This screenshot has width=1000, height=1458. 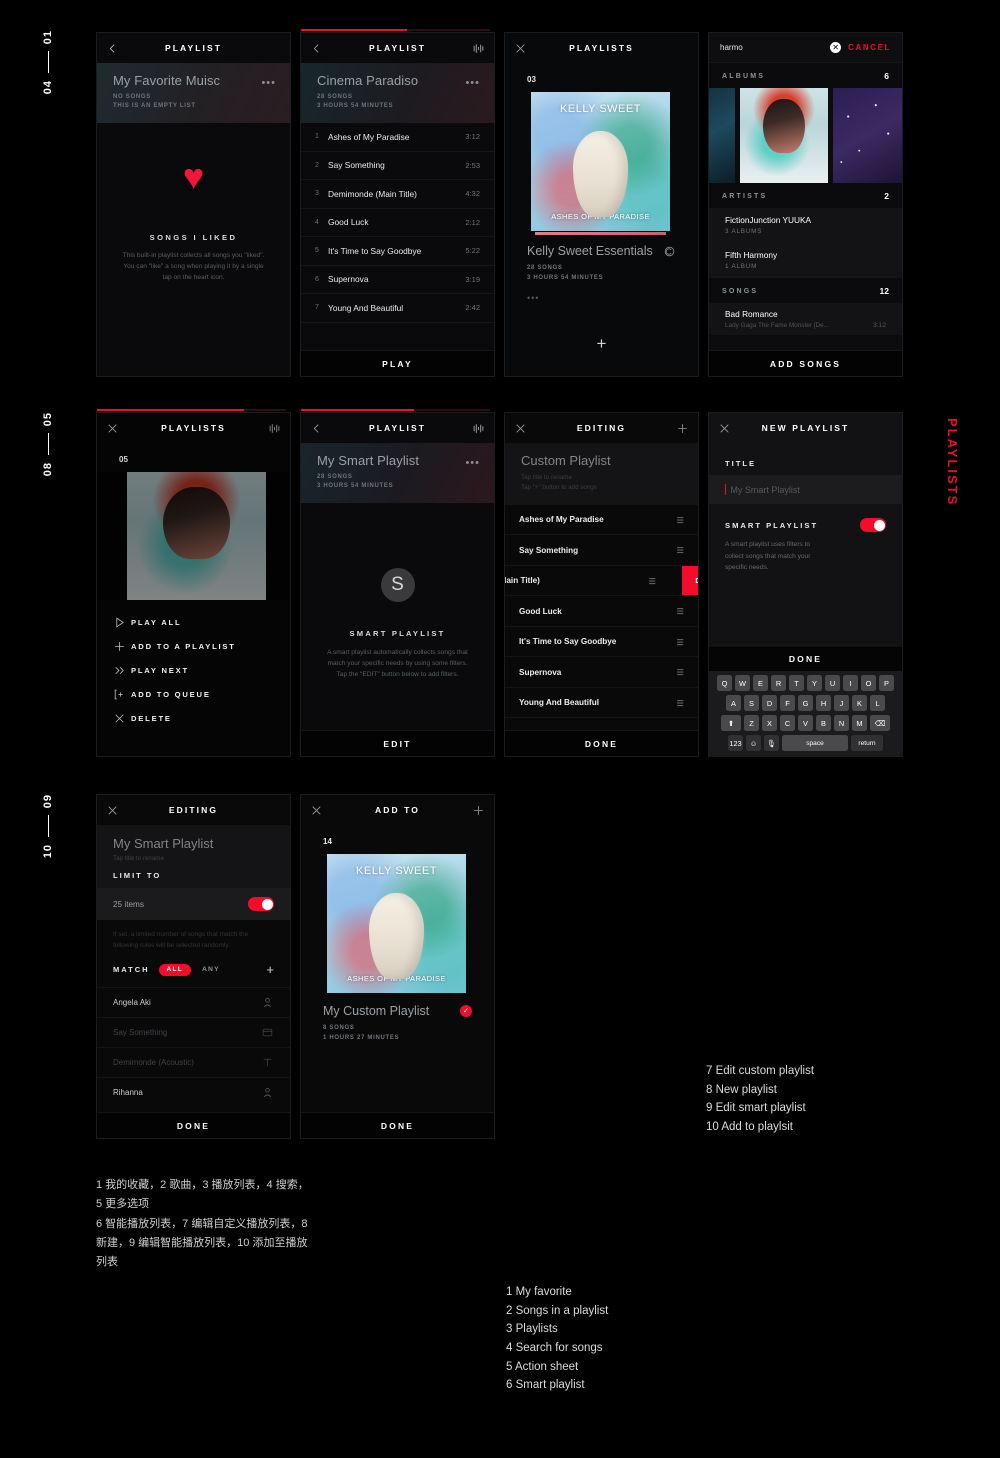 What do you see at coordinates (805, 723) in the screenshot?
I see `key-v: V` at bounding box center [805, 723].